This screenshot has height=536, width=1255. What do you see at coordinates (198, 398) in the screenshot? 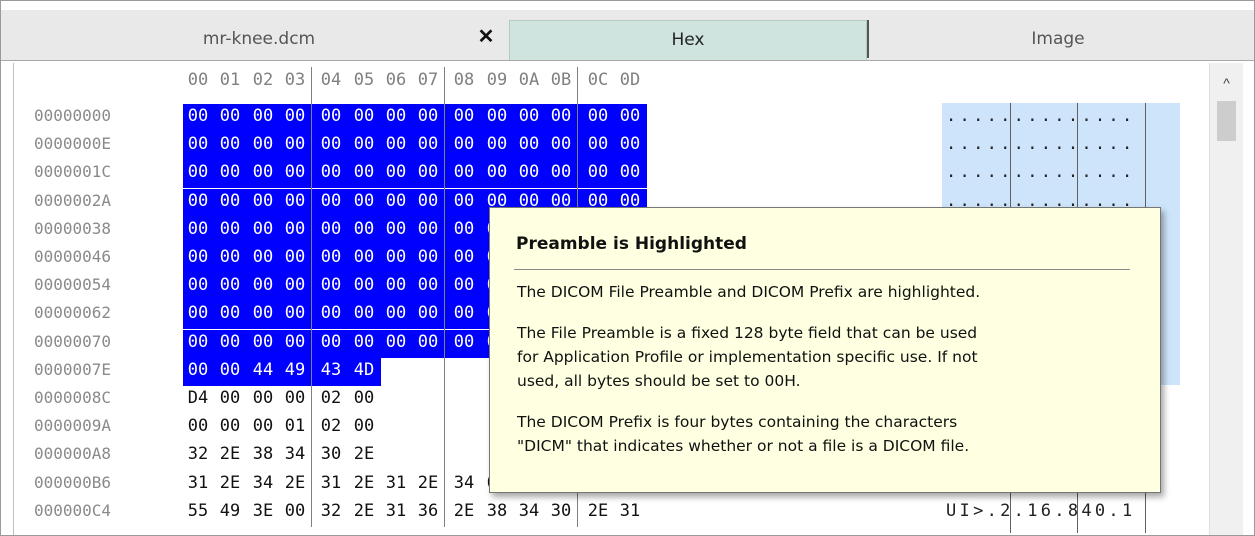
I see `hex-byte: D4` at bounding box center [198, 398].